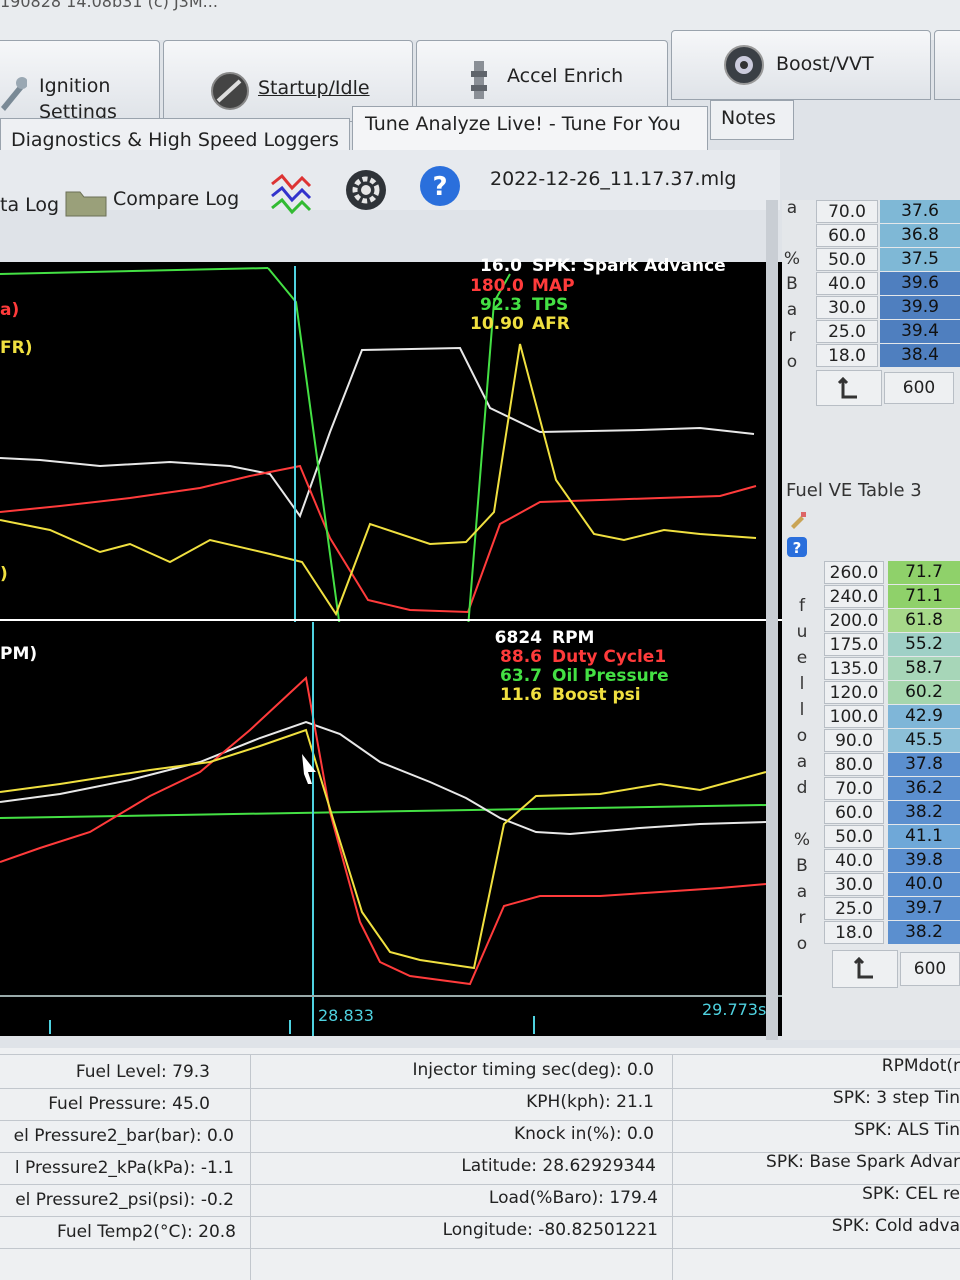 The image size is (960, 1280). Describe the element at coordinates (854, 620) in the screenshot. I see `load-cell: 200.0` at that location.